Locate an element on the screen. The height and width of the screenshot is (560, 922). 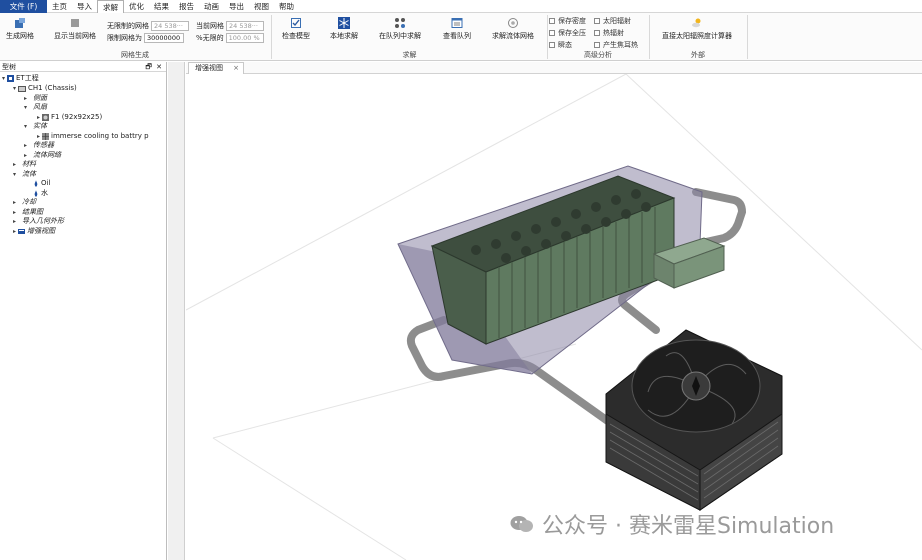
panel-header: 型树 🗗 ✕ is located at coordinates (83, 67).